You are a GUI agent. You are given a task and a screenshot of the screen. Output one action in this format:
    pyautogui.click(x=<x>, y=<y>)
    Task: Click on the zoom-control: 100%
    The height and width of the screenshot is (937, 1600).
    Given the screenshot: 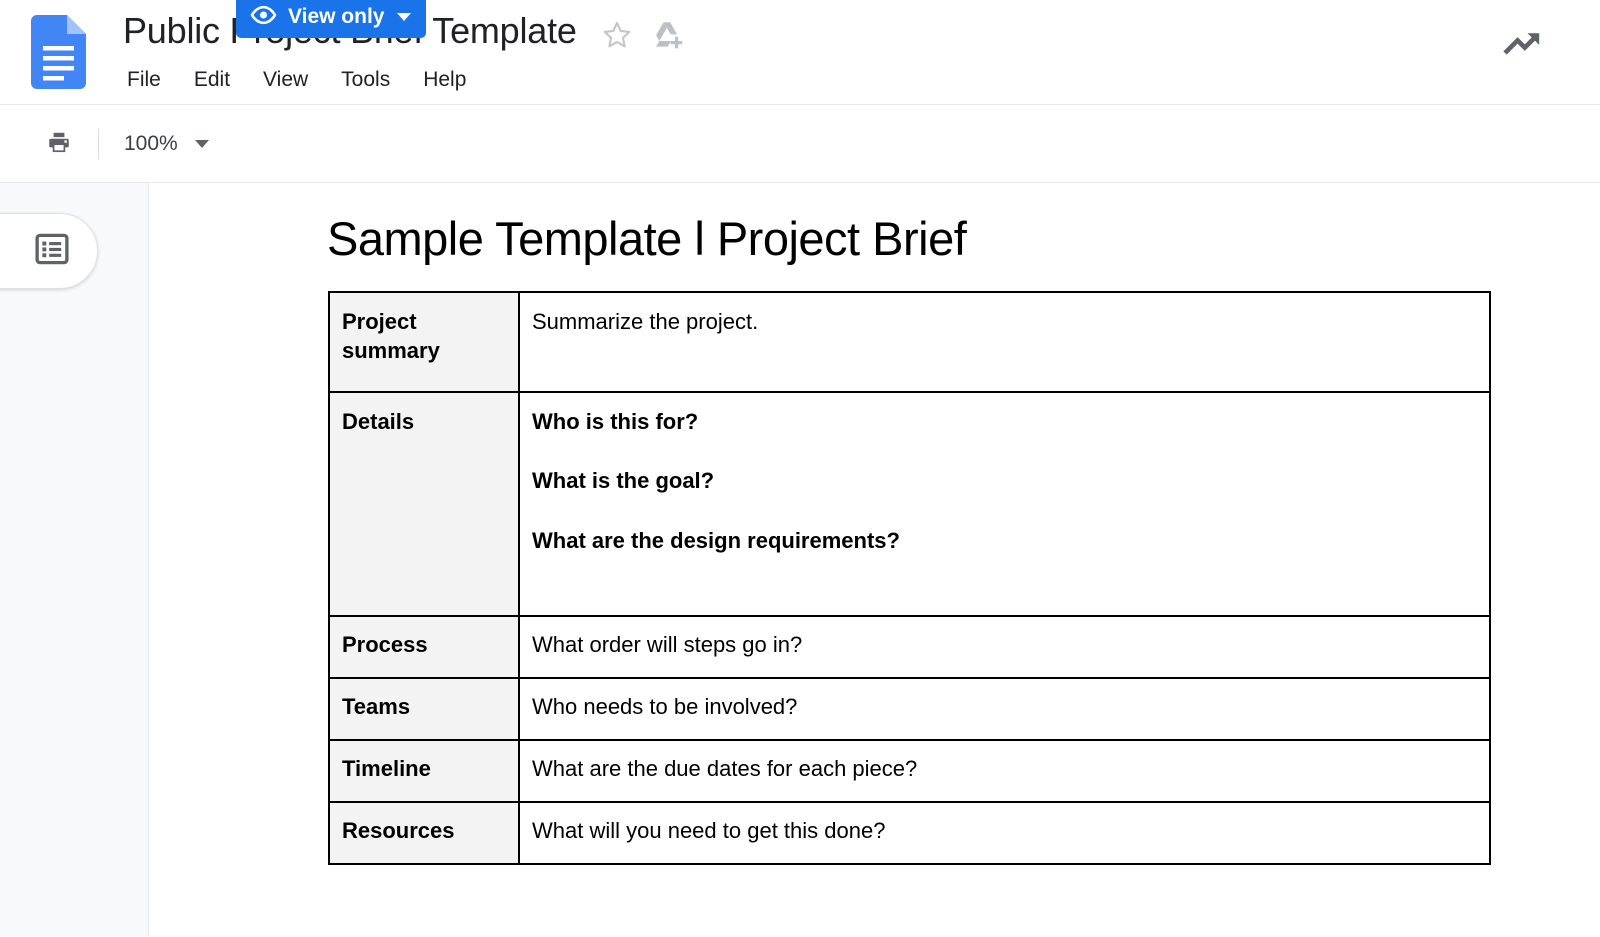 What is the action you would take?
    pyautogui.click(x=166, y=144)
    